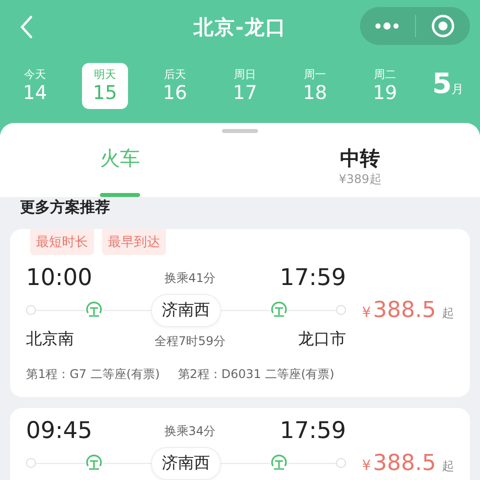  What do you see at coordinates (245, 85) in the screenshot?
I see `date-tab: 周日 17` at bounding box center [245, 85].